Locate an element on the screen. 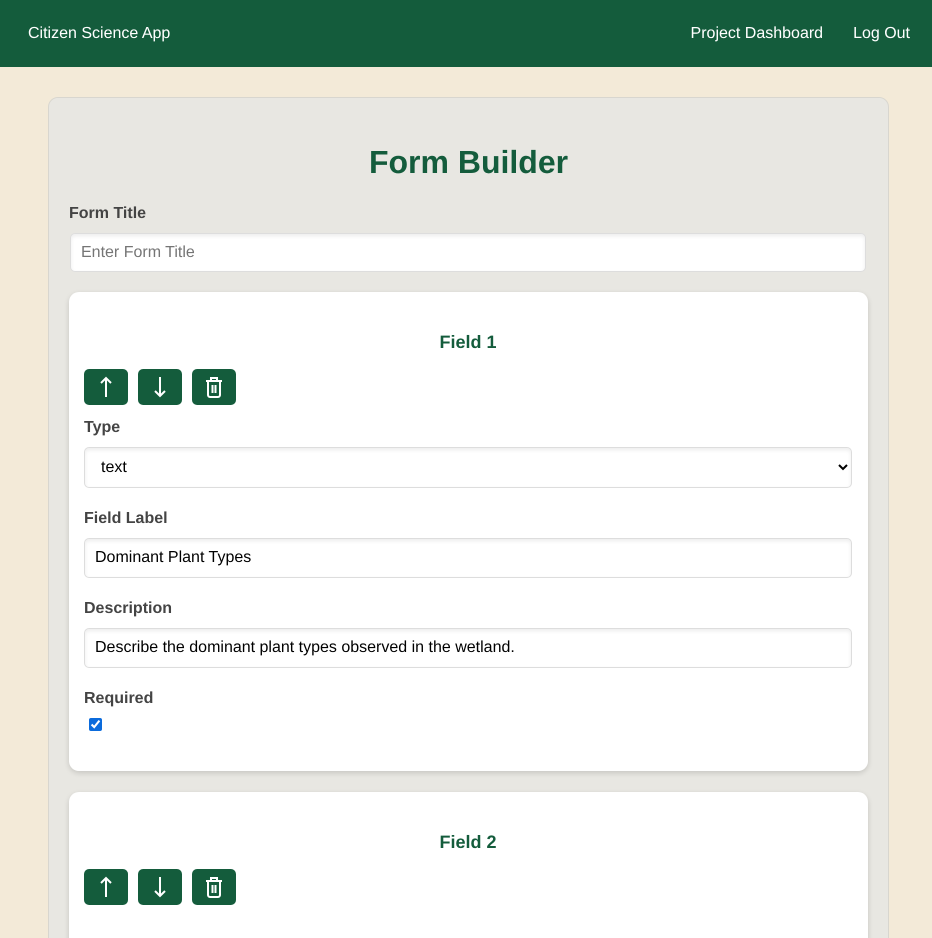 Image resolution: width=932 pixels, height=938 pixels. field-label: Required is located at coordinates (119, 699).